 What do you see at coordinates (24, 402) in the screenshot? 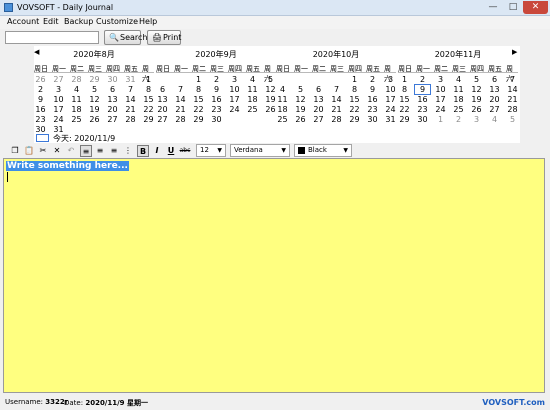
I see `username-label: Username:` at bounding box center [24, 402].